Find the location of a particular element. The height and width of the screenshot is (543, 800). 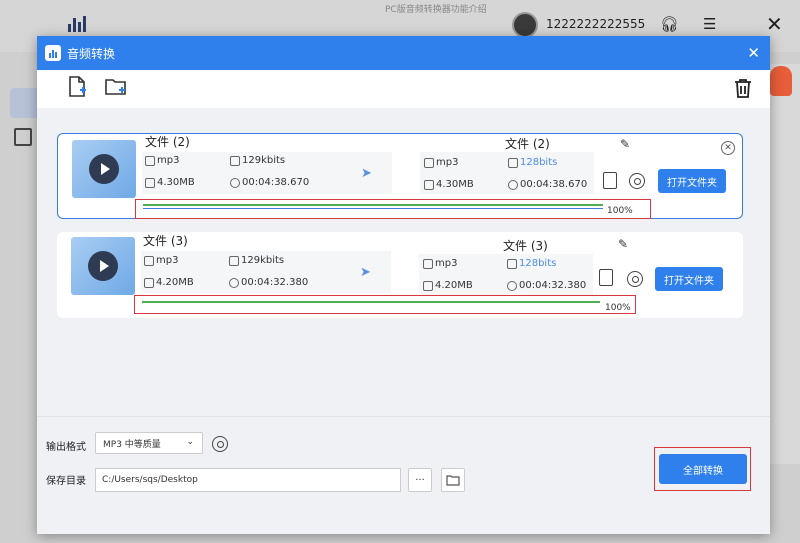

source-size: 4.30MB is located at coordinates (170, 182).